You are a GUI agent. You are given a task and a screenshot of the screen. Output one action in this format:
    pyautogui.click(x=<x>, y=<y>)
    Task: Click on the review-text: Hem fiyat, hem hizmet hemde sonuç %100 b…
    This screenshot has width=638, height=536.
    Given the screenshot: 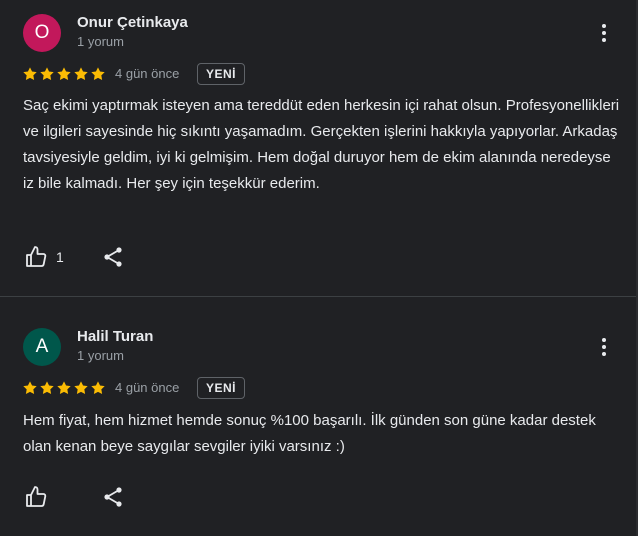 What is the action you would take?
    pyautogui.click(x=309, y=433)
    